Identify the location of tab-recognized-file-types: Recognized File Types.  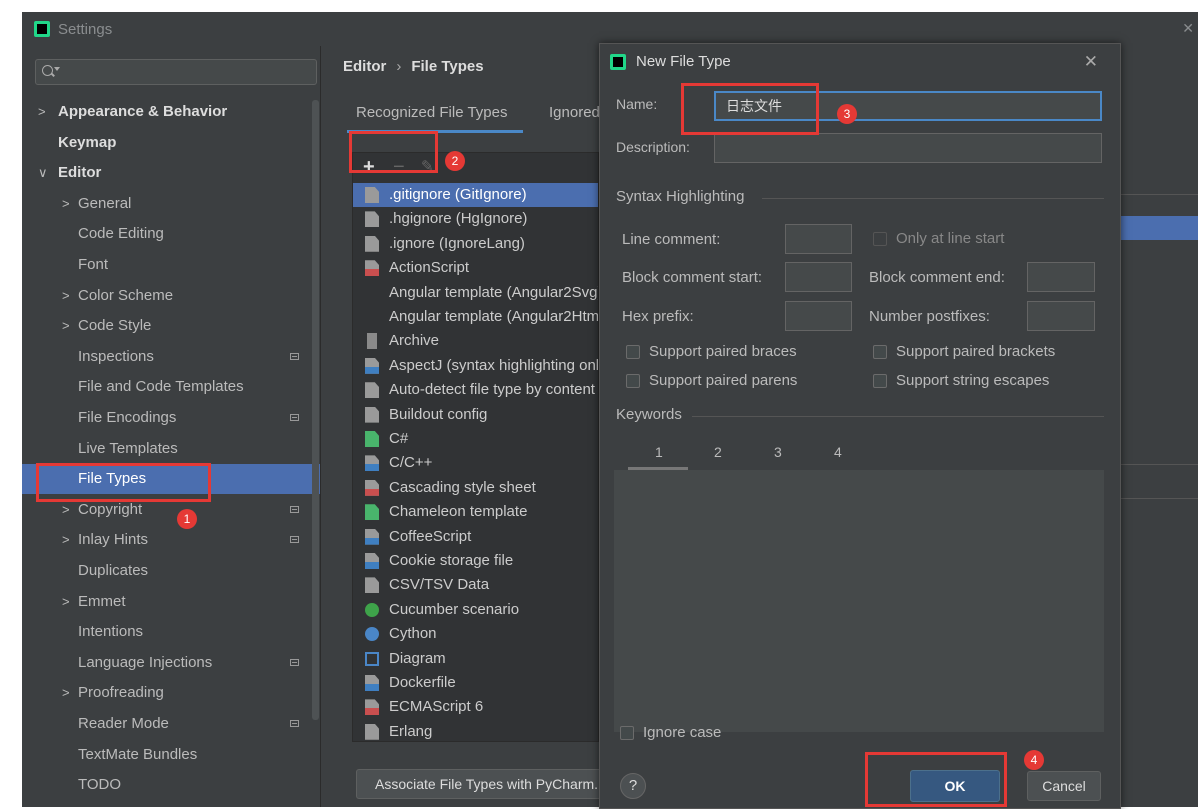
(431, 112).